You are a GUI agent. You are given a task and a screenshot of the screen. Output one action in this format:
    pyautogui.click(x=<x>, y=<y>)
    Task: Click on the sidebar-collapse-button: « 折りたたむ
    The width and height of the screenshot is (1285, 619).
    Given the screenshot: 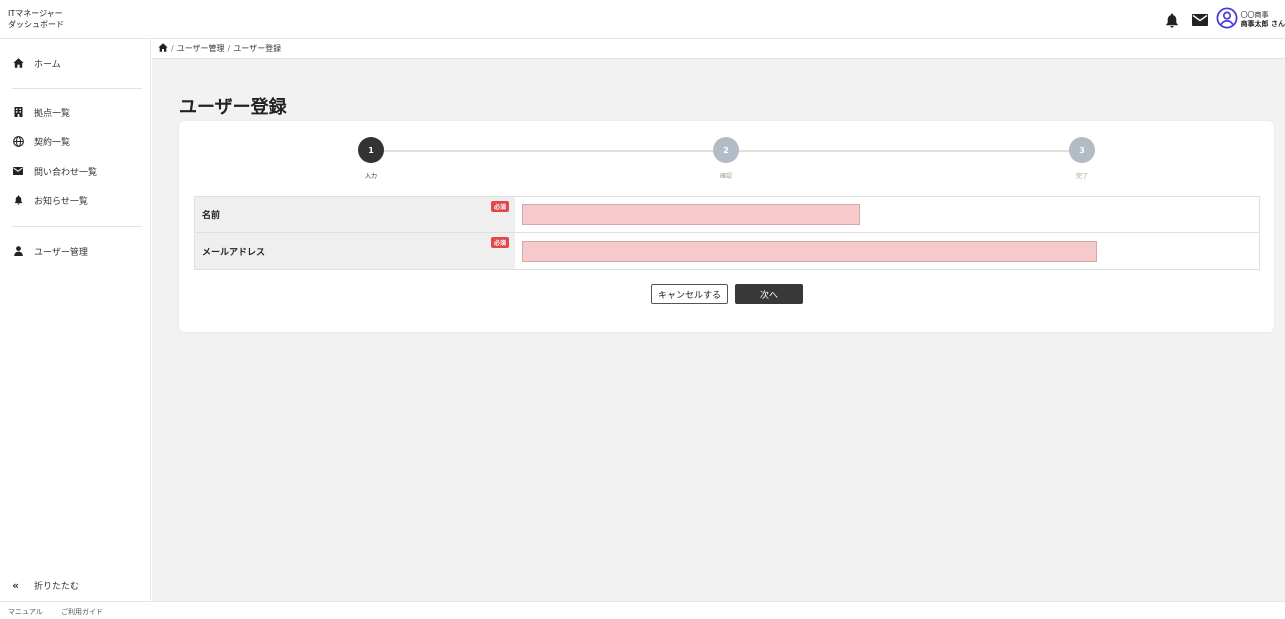 What is the action you would take?
    pyautogui.click(x=45, y=585)
    